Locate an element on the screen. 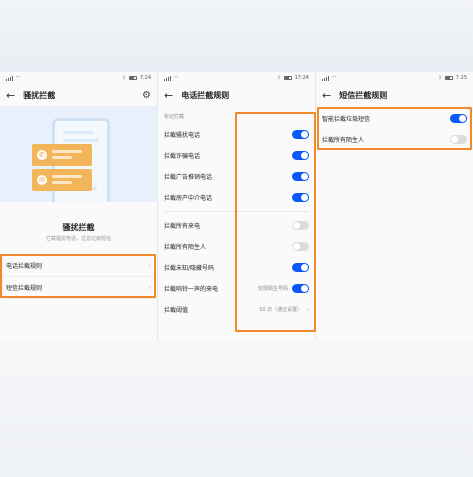 Image resolution: width=473 pixels, height=477 pixels. status-time: 7:25 is located at coordinates (461, 78).